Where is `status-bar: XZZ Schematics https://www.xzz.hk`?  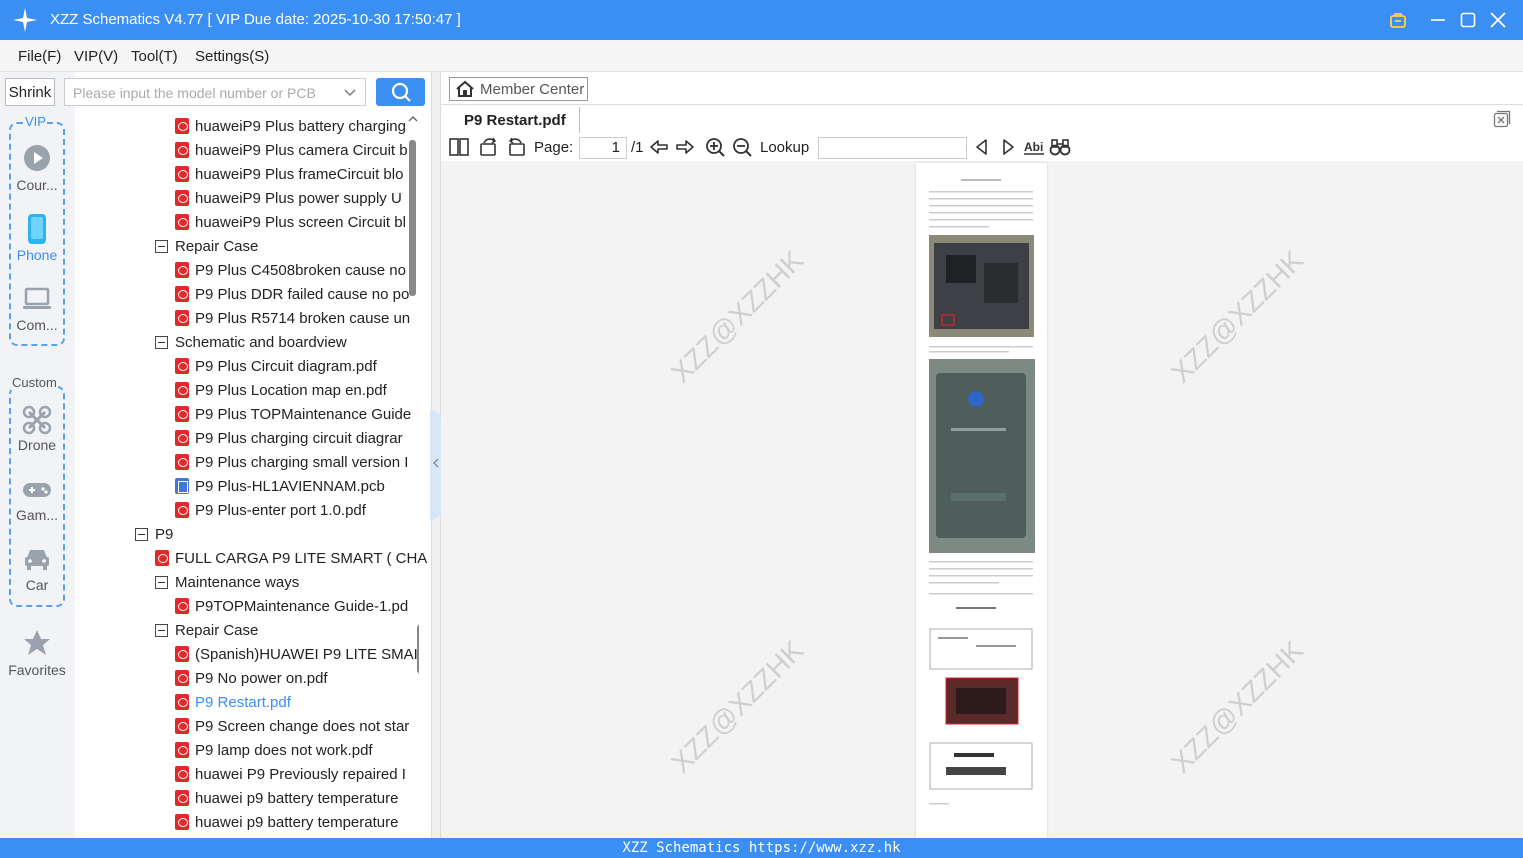 status-bar: XZZ Schematics https://www.xzz.hk is located at coordinates (761, 848).